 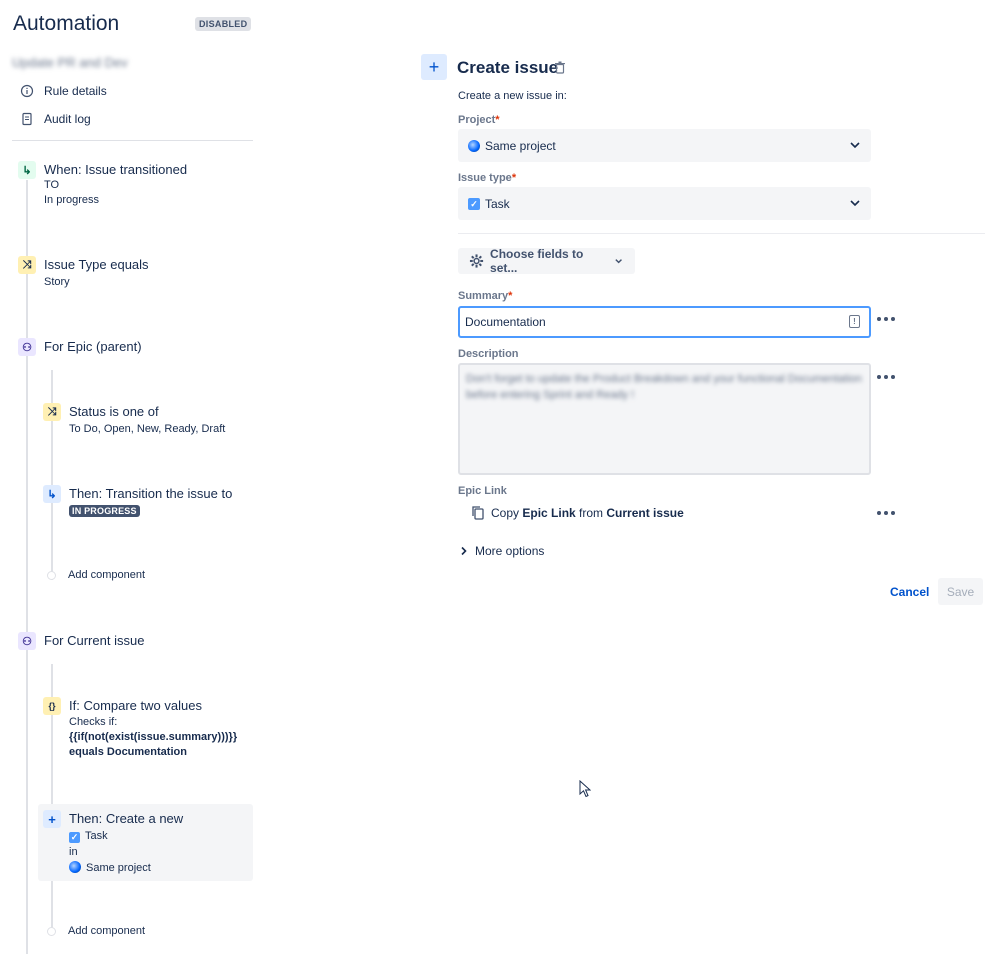 What do you see at coordinates (27, 567) in the screenshot?
I see `timeline-line` at bounding box center [27, 567].